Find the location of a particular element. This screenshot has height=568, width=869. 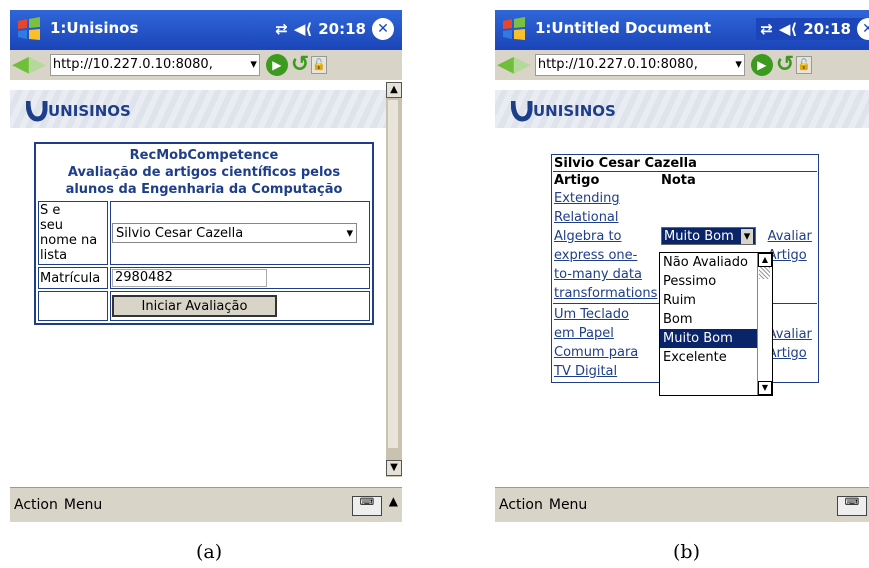

site-banner: UNISINOS is located at coordinates (206, 109).